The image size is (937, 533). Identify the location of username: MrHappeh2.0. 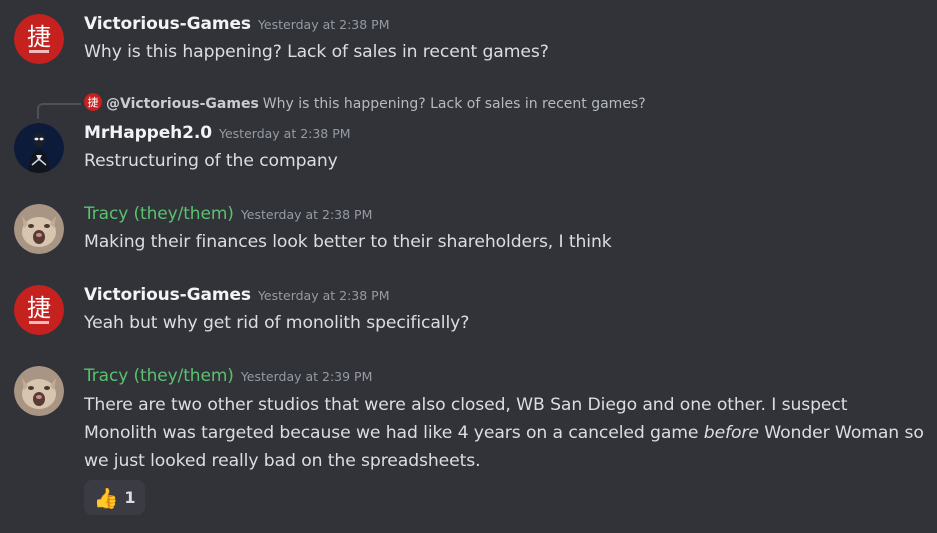
(148, 133).